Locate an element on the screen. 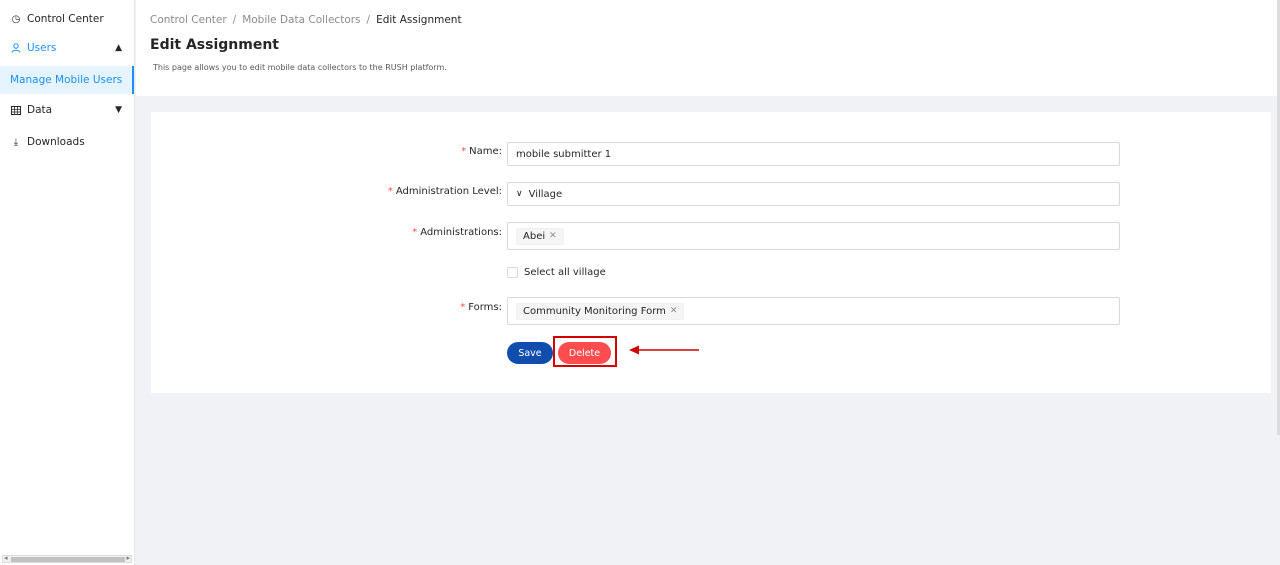 Image resolution: width=1280 pixels, height=565 pixels. sidebar-item-label: Downloads is located at coordinates (56, 142).